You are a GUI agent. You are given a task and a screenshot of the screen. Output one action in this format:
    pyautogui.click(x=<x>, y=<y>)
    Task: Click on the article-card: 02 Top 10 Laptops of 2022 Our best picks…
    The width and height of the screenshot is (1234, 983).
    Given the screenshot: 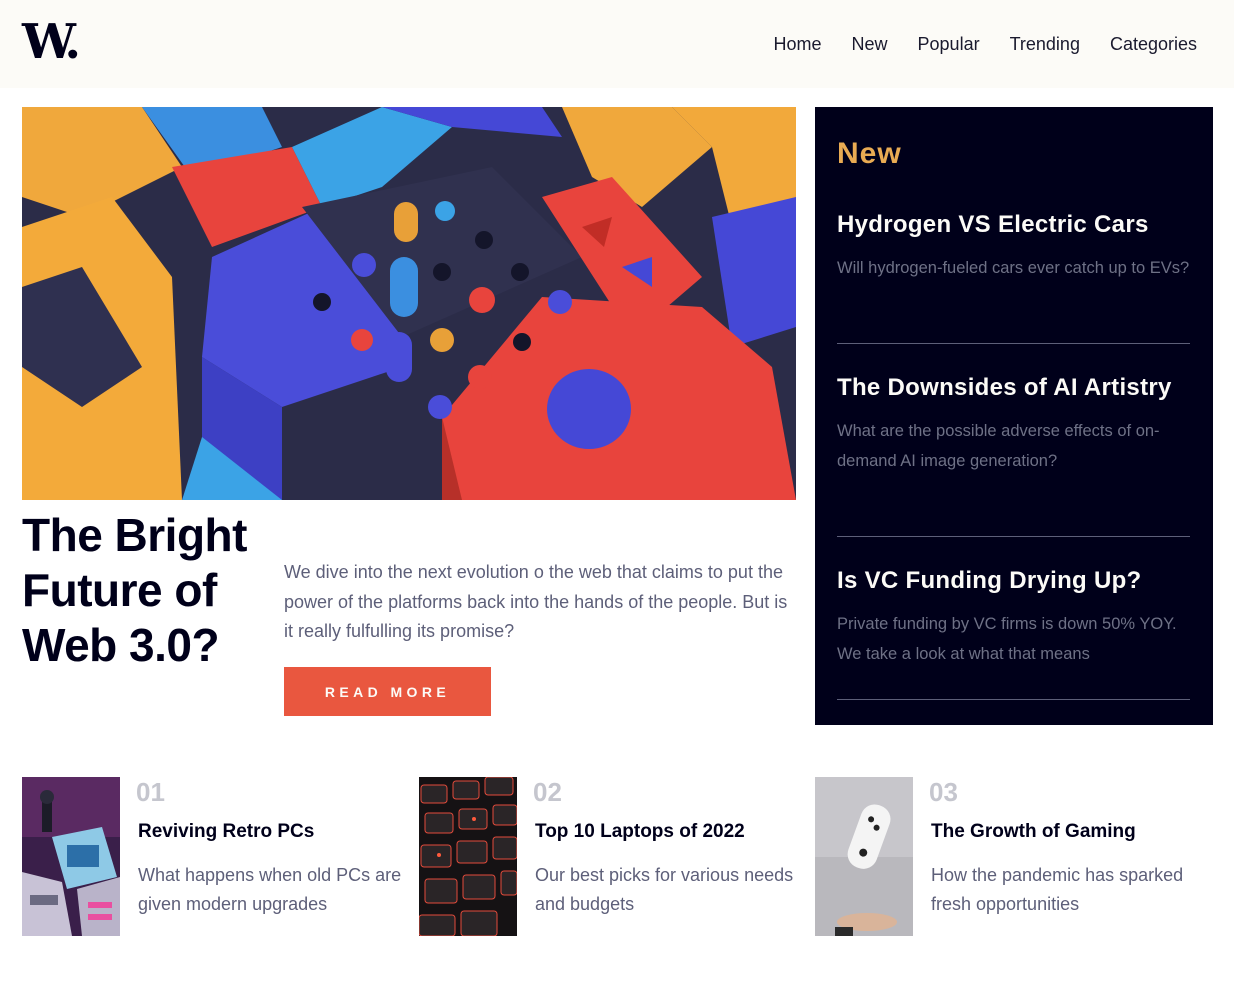 What is the action you would take?
    pyautogui.click(x=617, y=857)
    